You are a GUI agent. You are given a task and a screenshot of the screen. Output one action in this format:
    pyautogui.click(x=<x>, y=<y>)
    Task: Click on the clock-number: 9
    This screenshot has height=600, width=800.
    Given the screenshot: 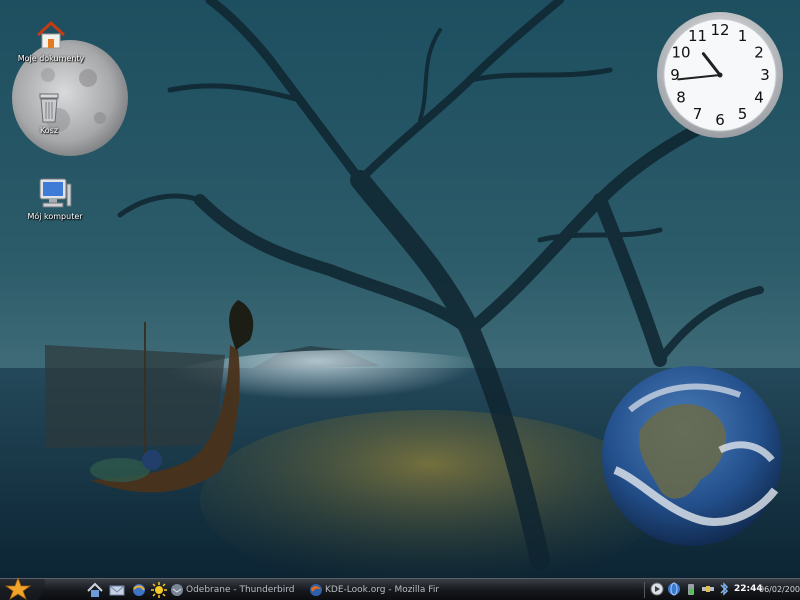 What is the action you would take?
    pyautogui.click(x=675, y=75)
    